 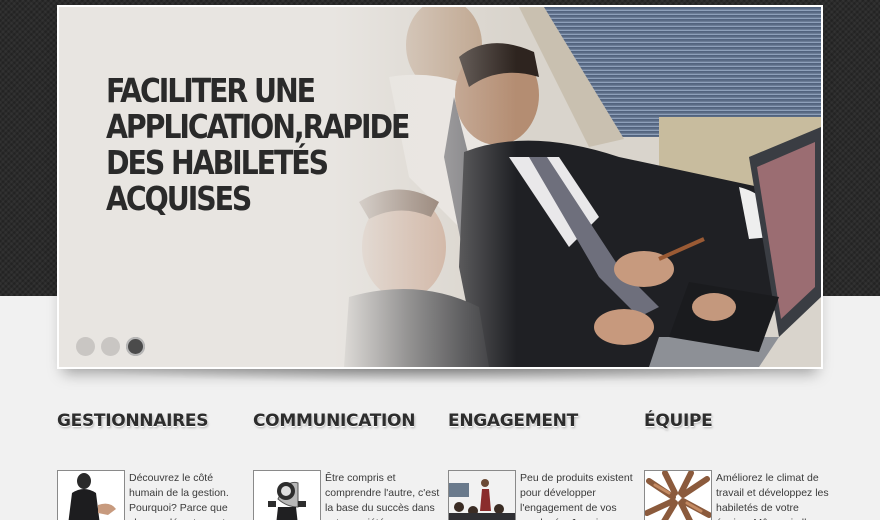 I want to click on megaphone-person-image, so click(x=287, y=495).